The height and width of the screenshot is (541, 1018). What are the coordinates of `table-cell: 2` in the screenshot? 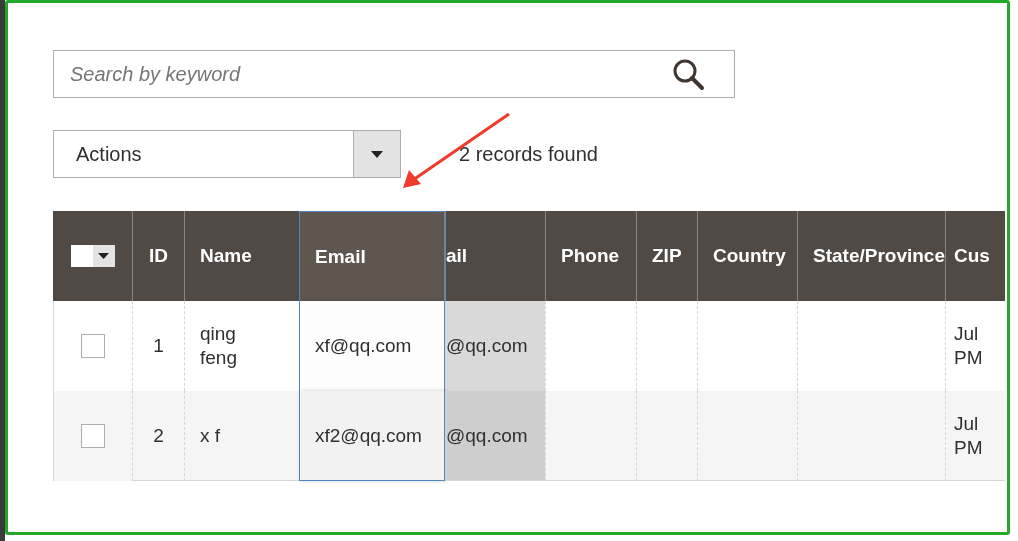 It's located at (158, 436).